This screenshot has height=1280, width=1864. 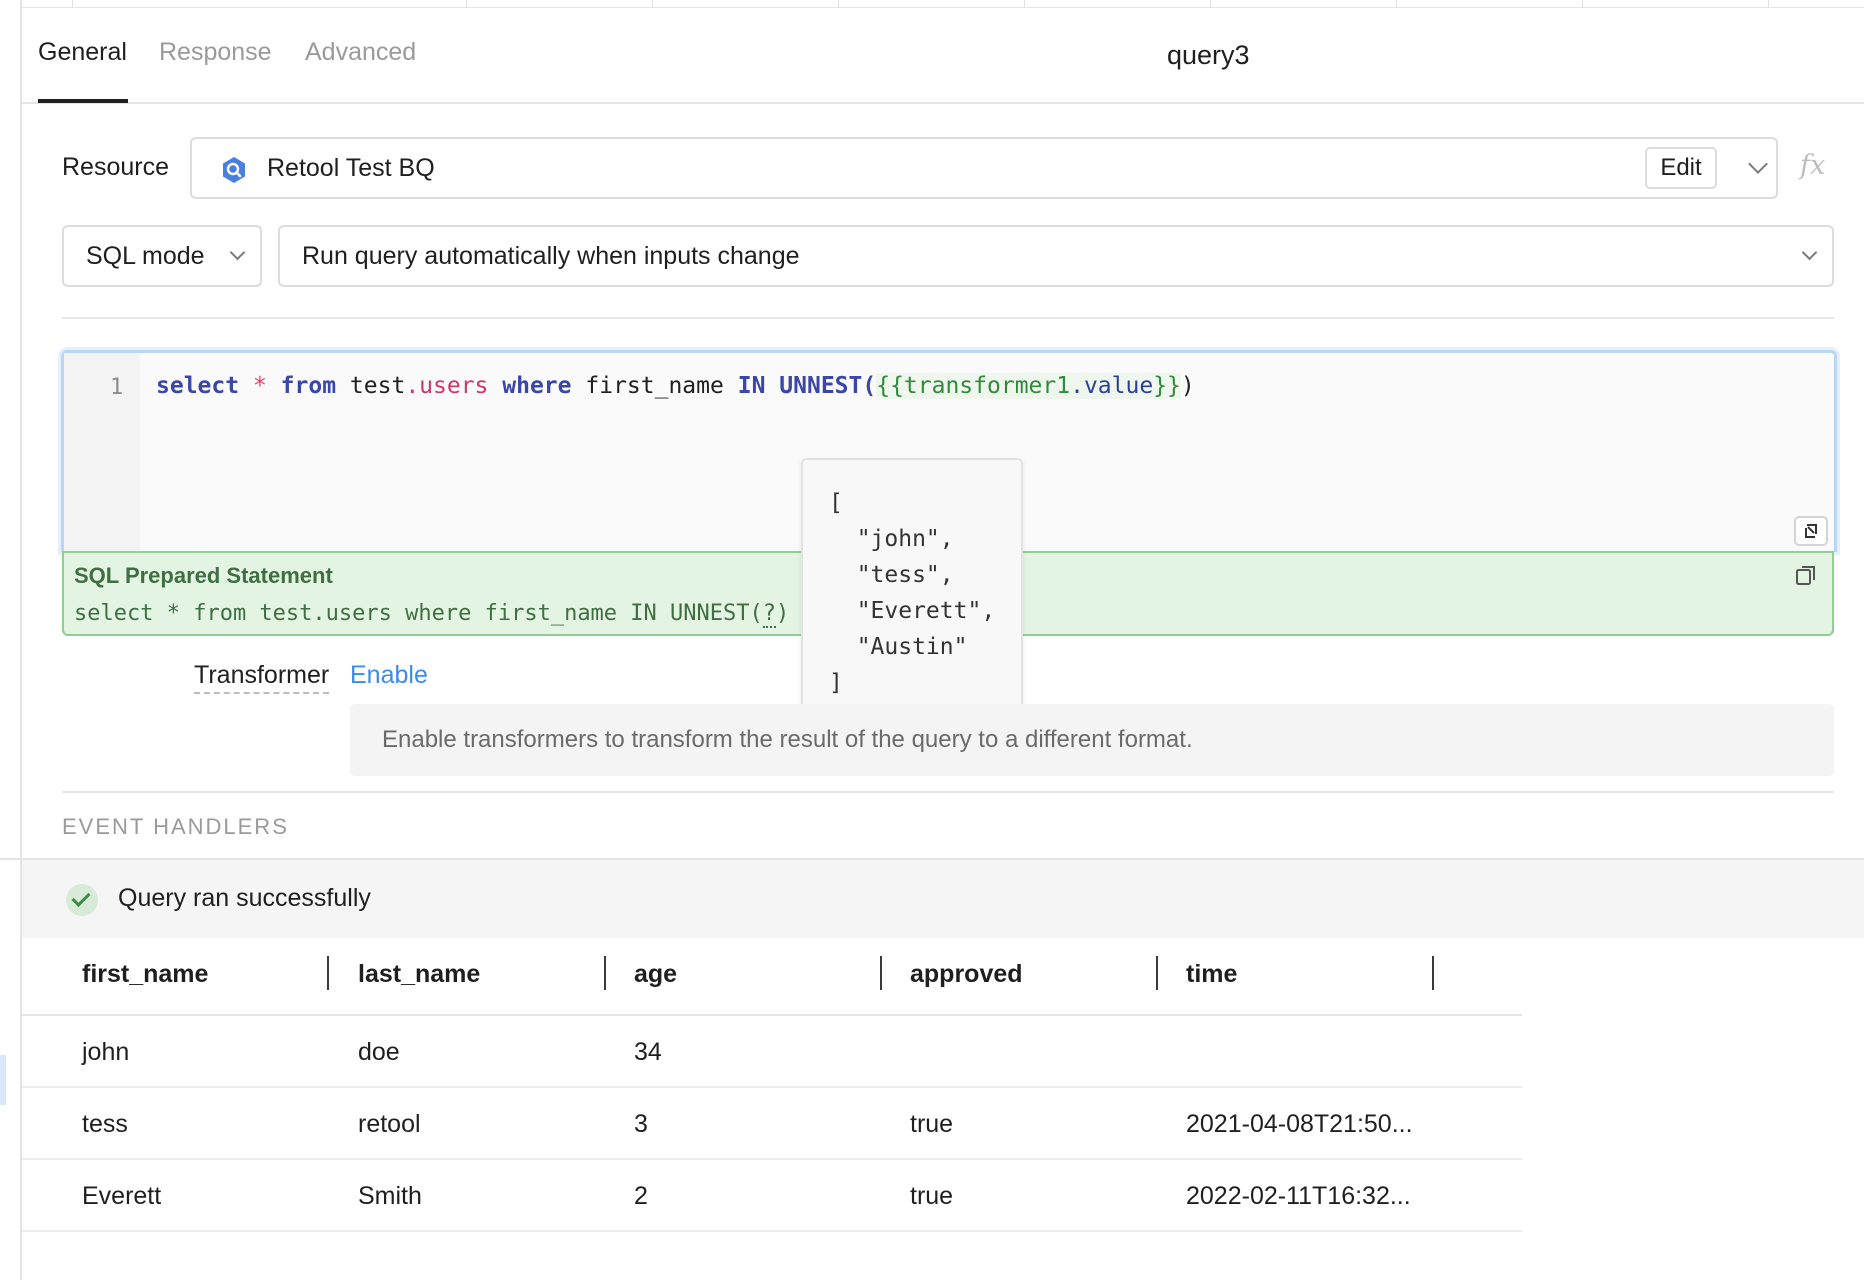 I want to click on close-paren: ), so click(x=1187, y=386).